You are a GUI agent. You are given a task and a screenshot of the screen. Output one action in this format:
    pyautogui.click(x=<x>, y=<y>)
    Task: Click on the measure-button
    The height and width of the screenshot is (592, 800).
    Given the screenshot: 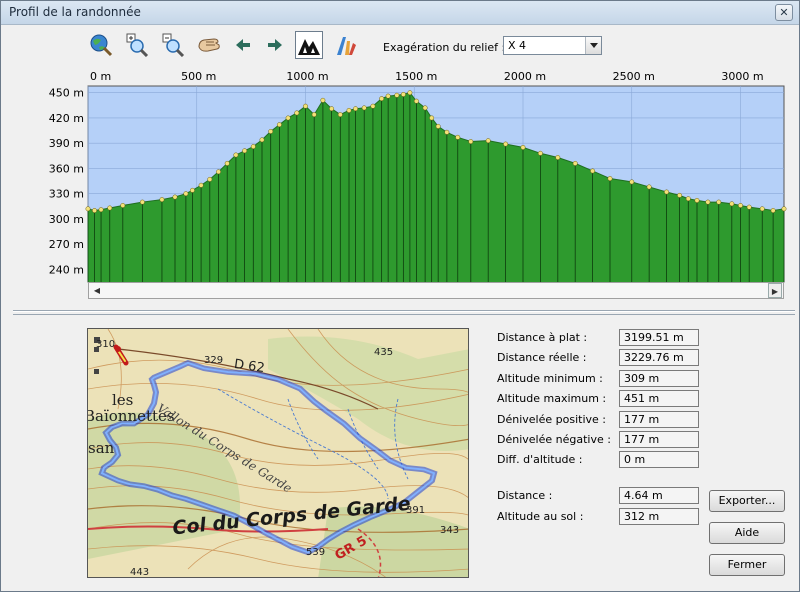 What is the action you would take?
    pyautogui.click(x=345, y=45)
    